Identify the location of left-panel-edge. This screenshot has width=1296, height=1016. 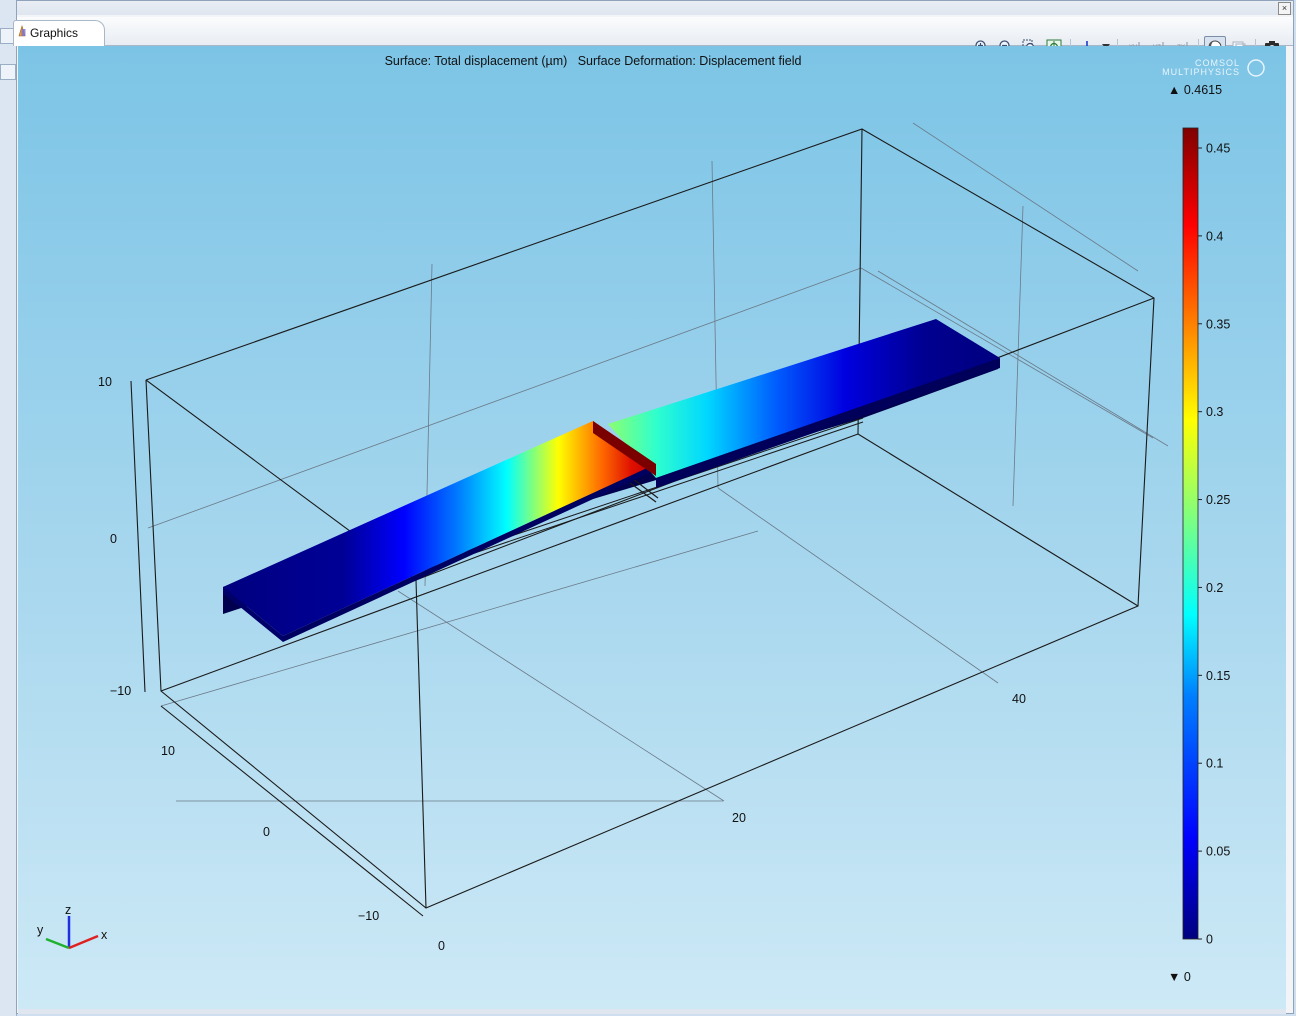
(8, 508).